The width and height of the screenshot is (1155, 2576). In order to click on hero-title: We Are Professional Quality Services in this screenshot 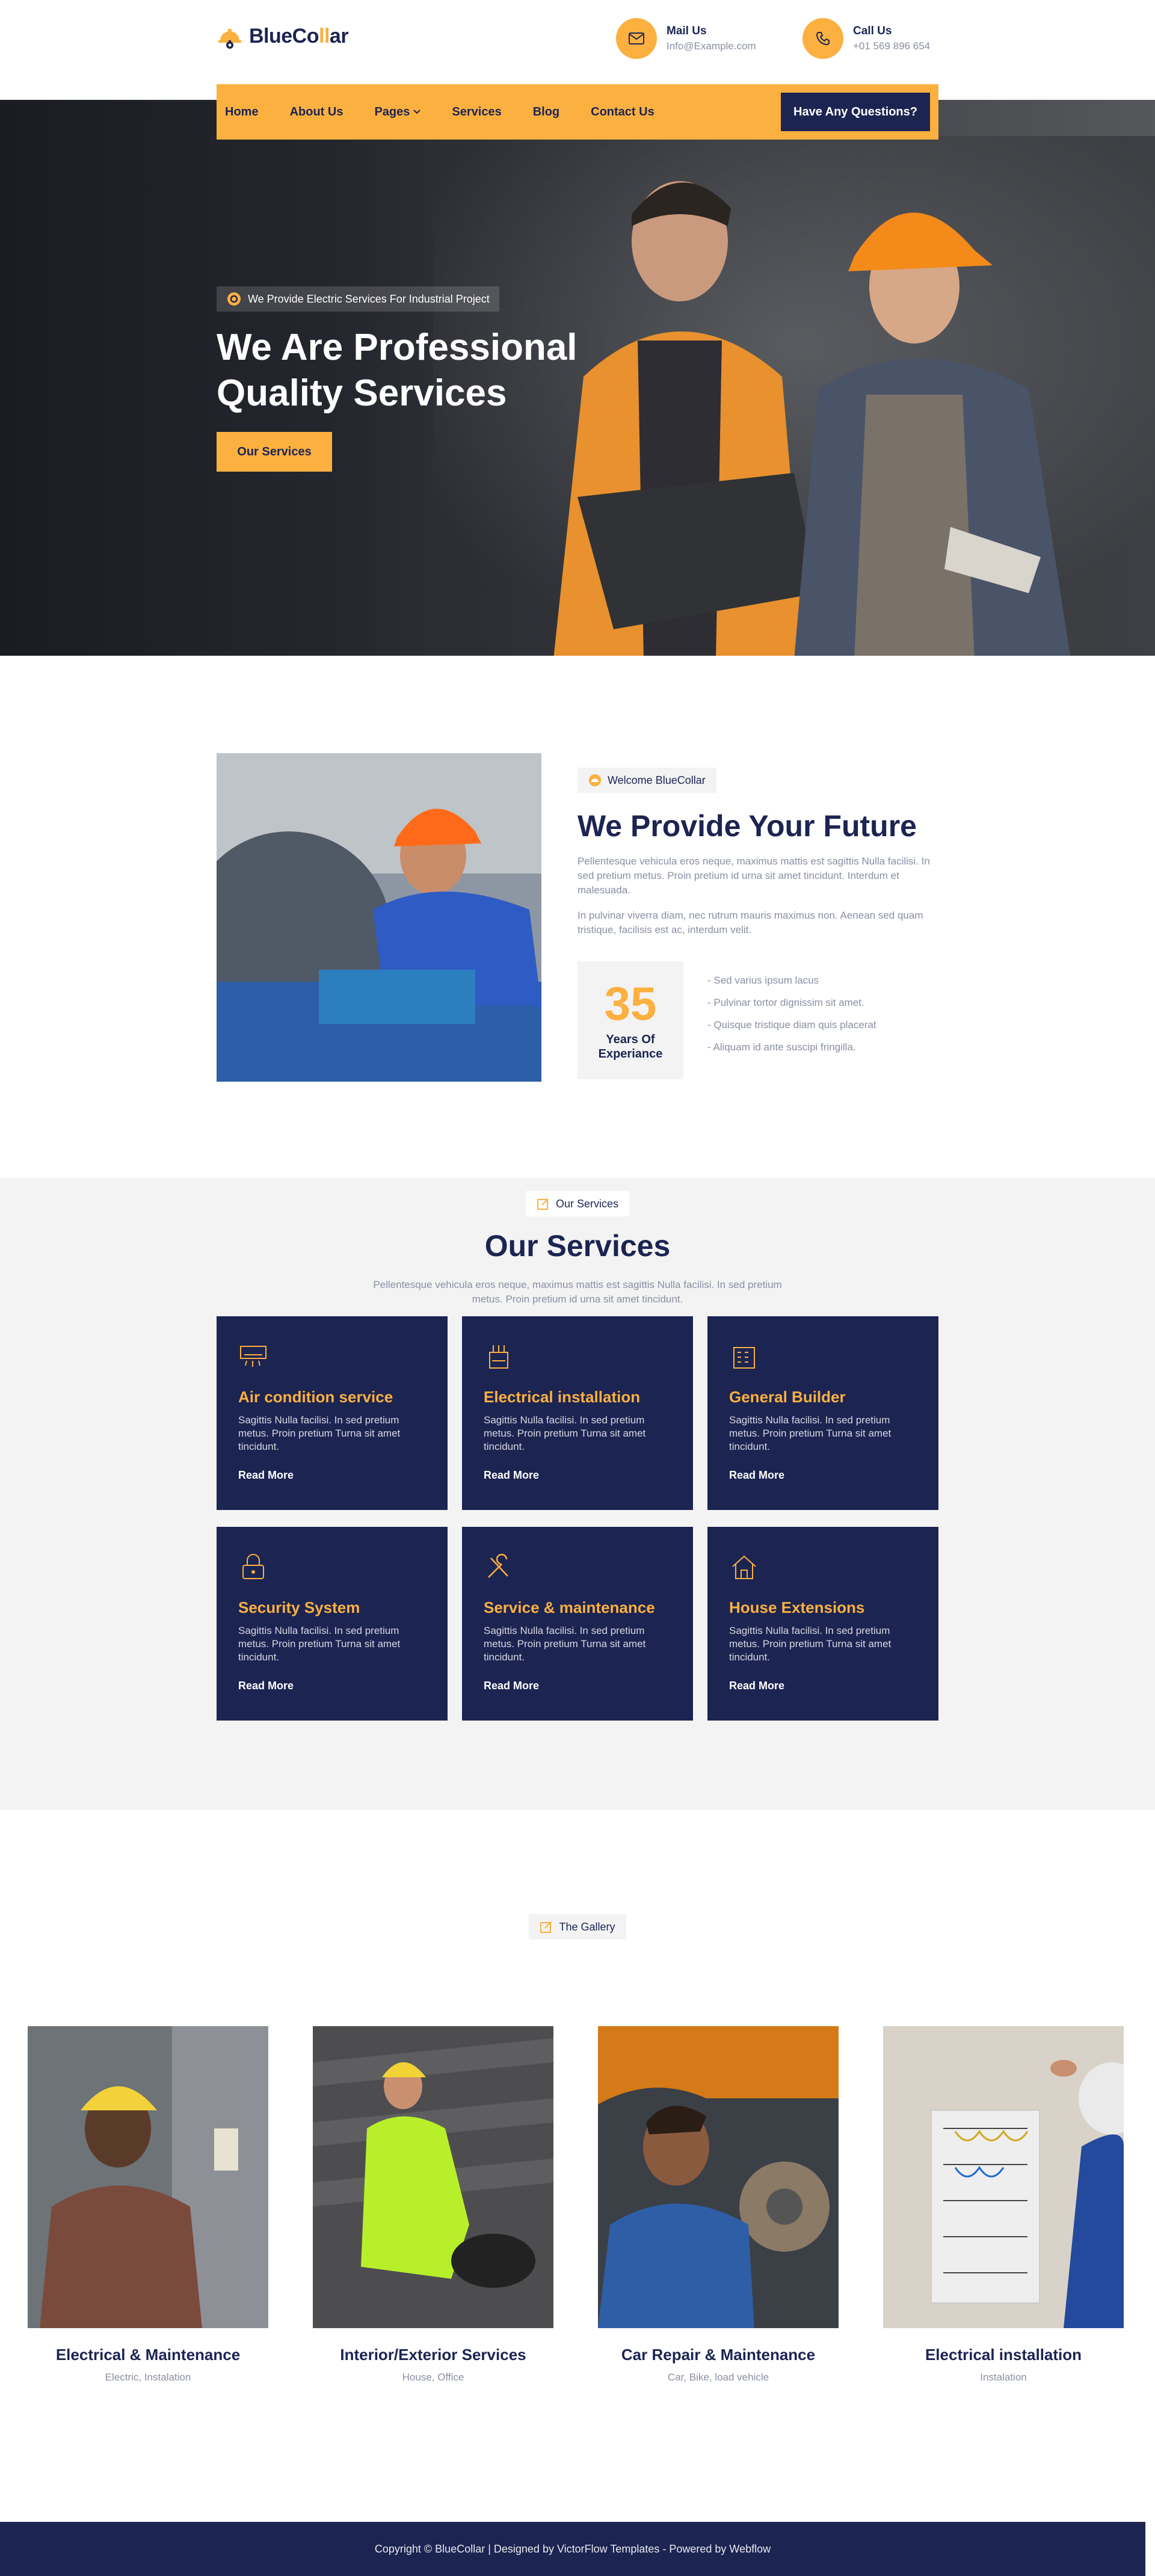, I will do `click(398, 370)`.